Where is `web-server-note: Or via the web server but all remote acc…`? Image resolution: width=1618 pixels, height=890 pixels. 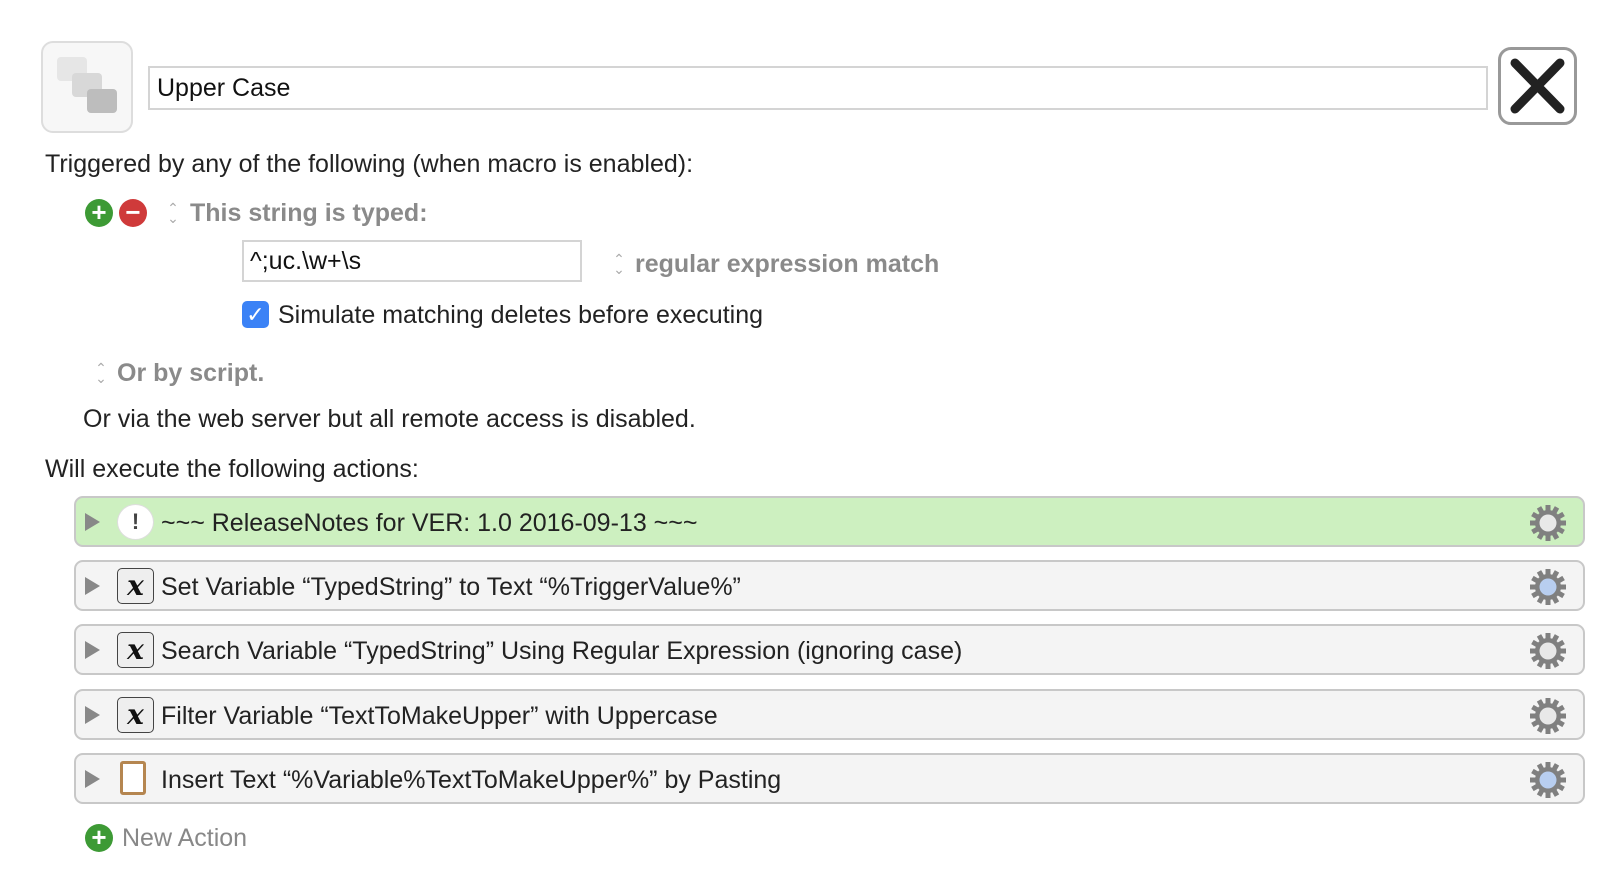
web-server-note: Or via the web server but all remote acc… is located at coordinates (389, 419).